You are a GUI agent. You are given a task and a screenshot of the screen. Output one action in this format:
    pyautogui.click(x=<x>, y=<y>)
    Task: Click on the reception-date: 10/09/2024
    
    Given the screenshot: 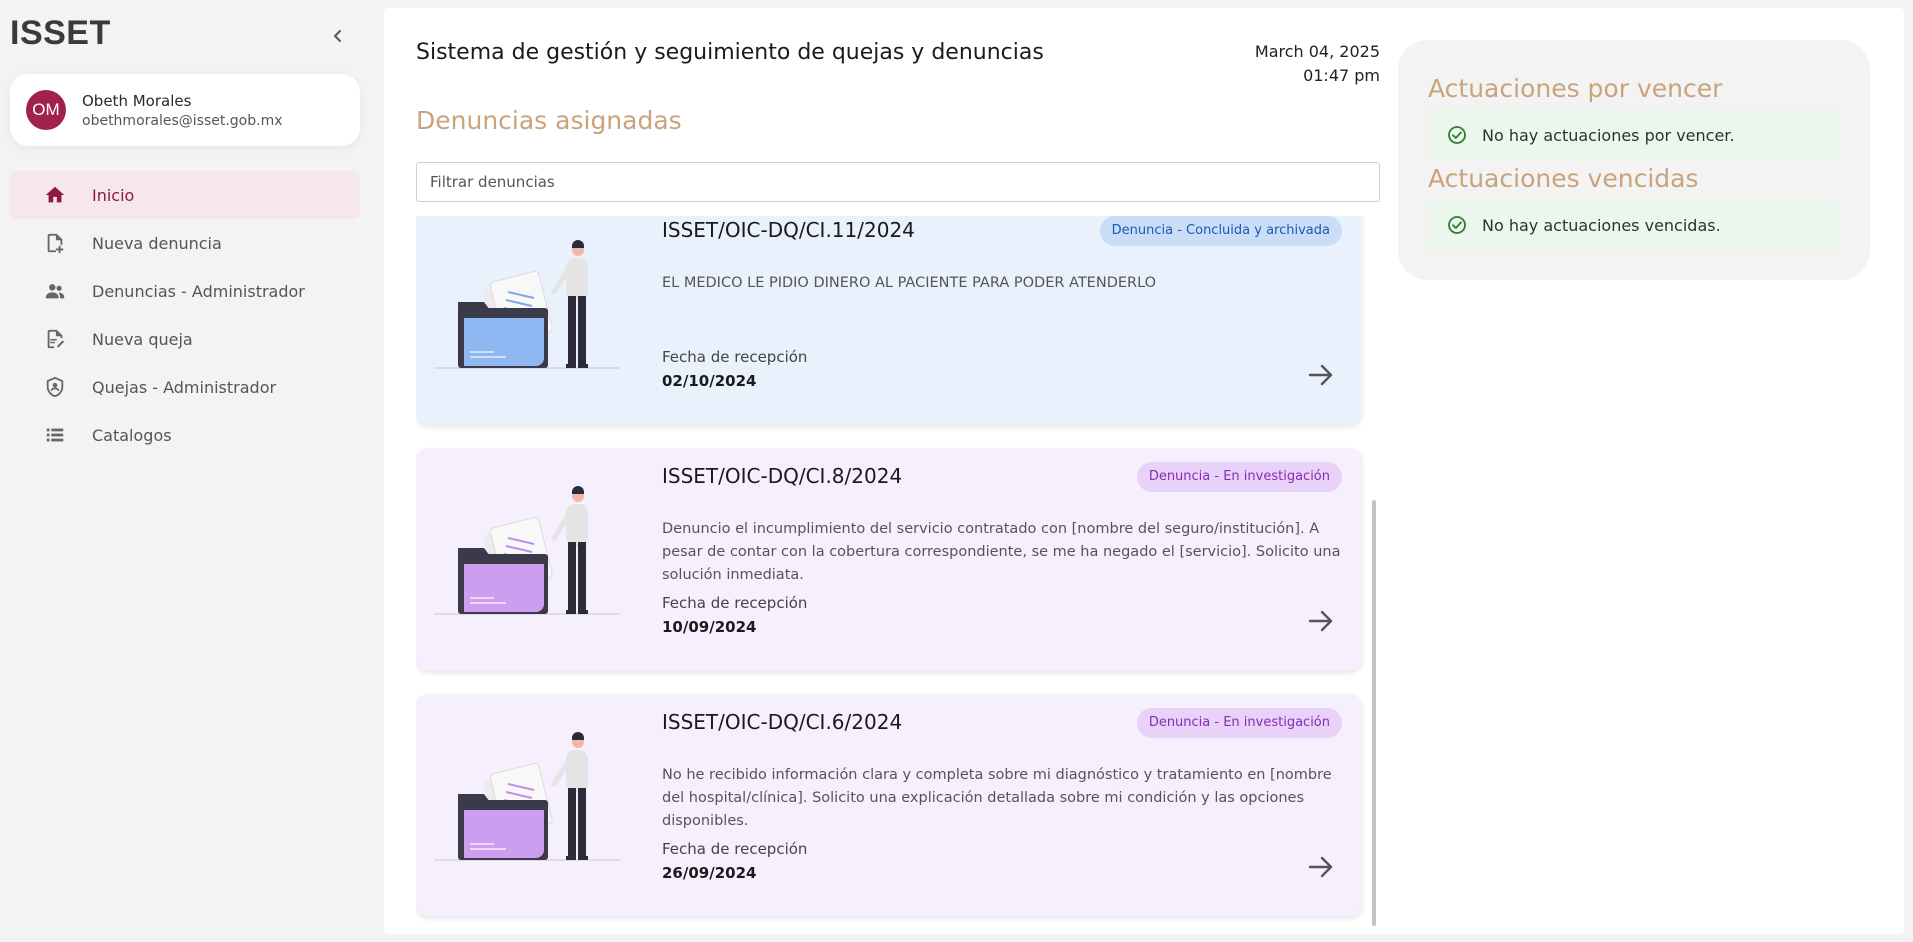 What is the action you would take?
    pyautogui.click(x=709, y=627)
    